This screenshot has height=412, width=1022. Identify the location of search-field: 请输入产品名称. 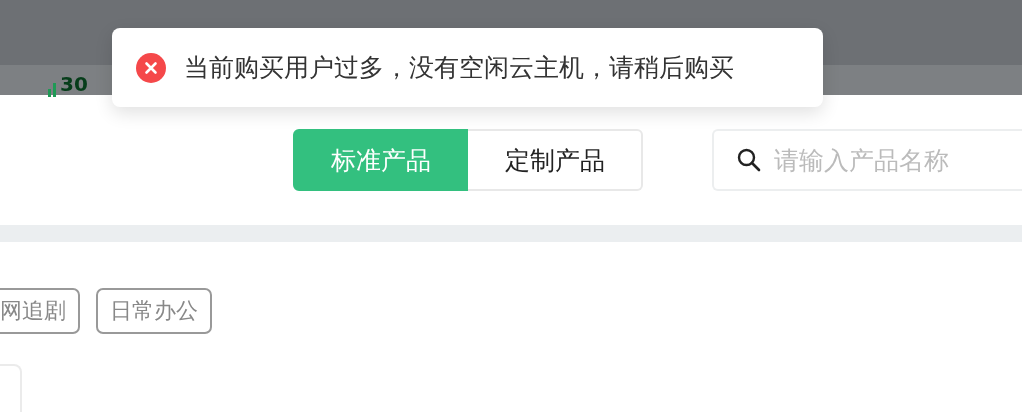
(867, 160).